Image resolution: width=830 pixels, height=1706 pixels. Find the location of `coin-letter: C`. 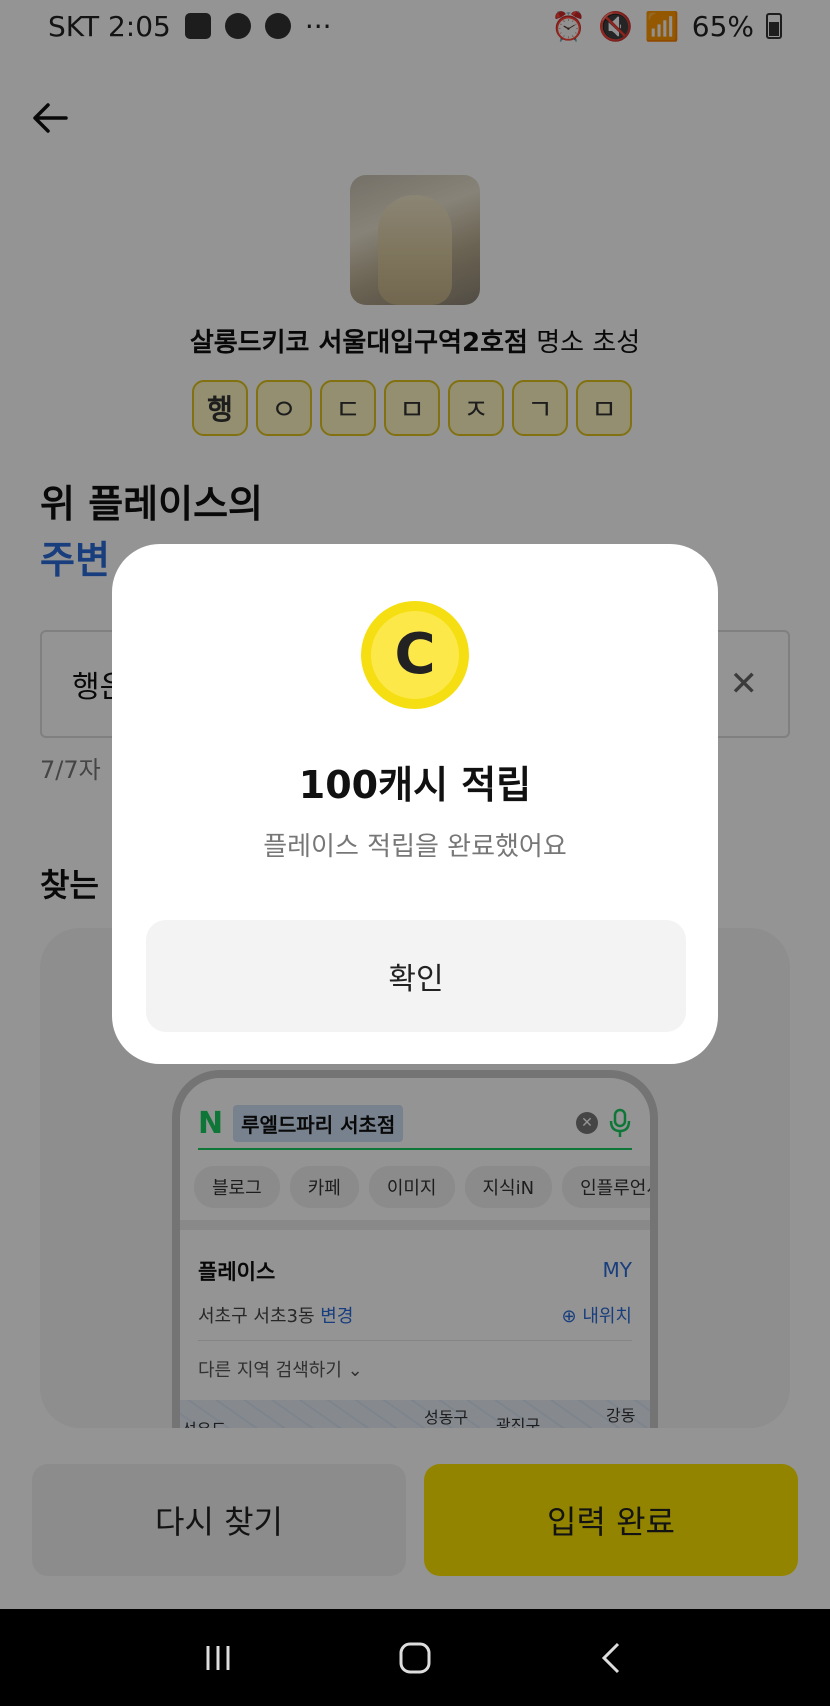

coin-letter: C is located at coordinates (414, 654).